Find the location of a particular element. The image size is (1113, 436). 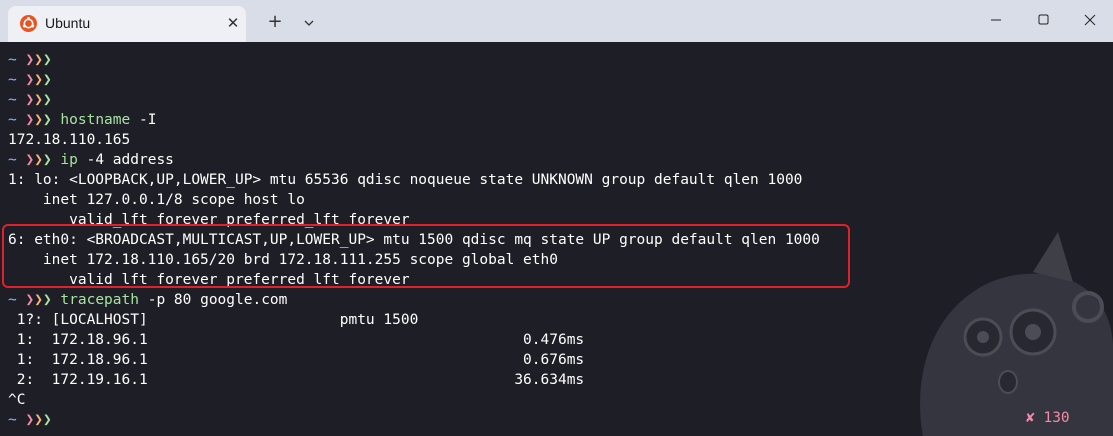

command-name: hostname is located at coordinates (95, 120).